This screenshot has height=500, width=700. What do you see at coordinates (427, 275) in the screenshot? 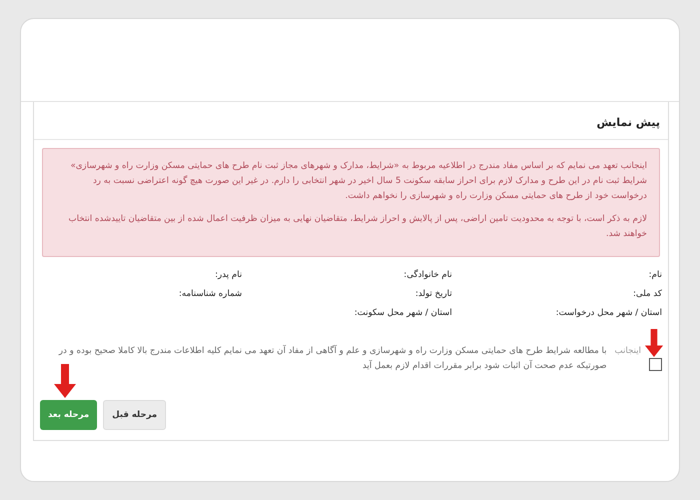
I see `field-label: نام خانوادگی:` at bounding box center [427, 275].